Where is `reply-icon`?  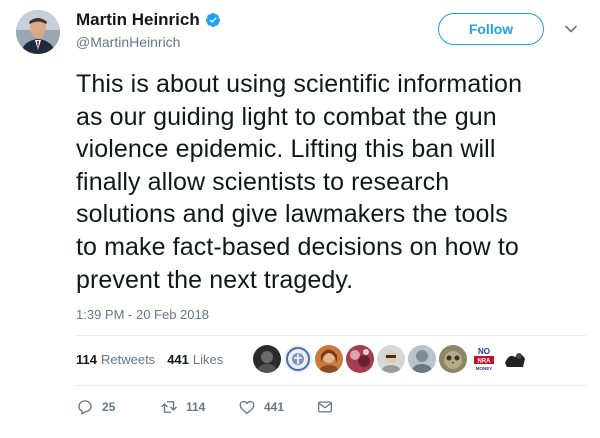 reply-icon is located at coordinates (85, 407).